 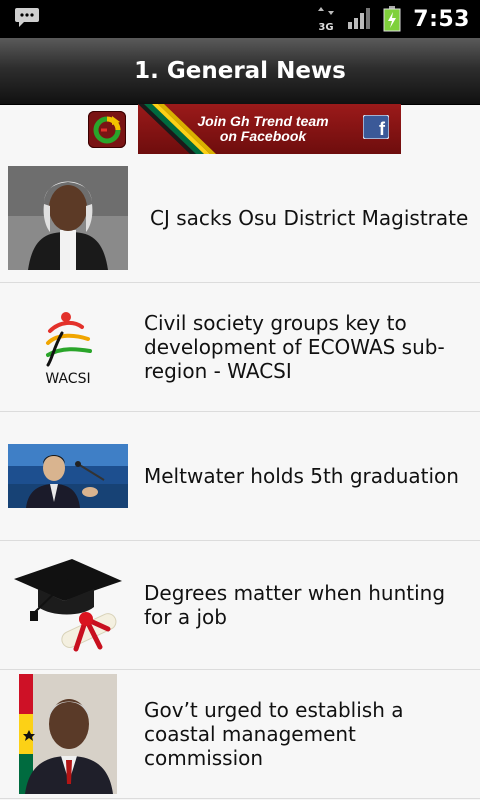 I want to click on banner-ad: Join Gh Trend team on Facebook f, so click(x=269, y=129).